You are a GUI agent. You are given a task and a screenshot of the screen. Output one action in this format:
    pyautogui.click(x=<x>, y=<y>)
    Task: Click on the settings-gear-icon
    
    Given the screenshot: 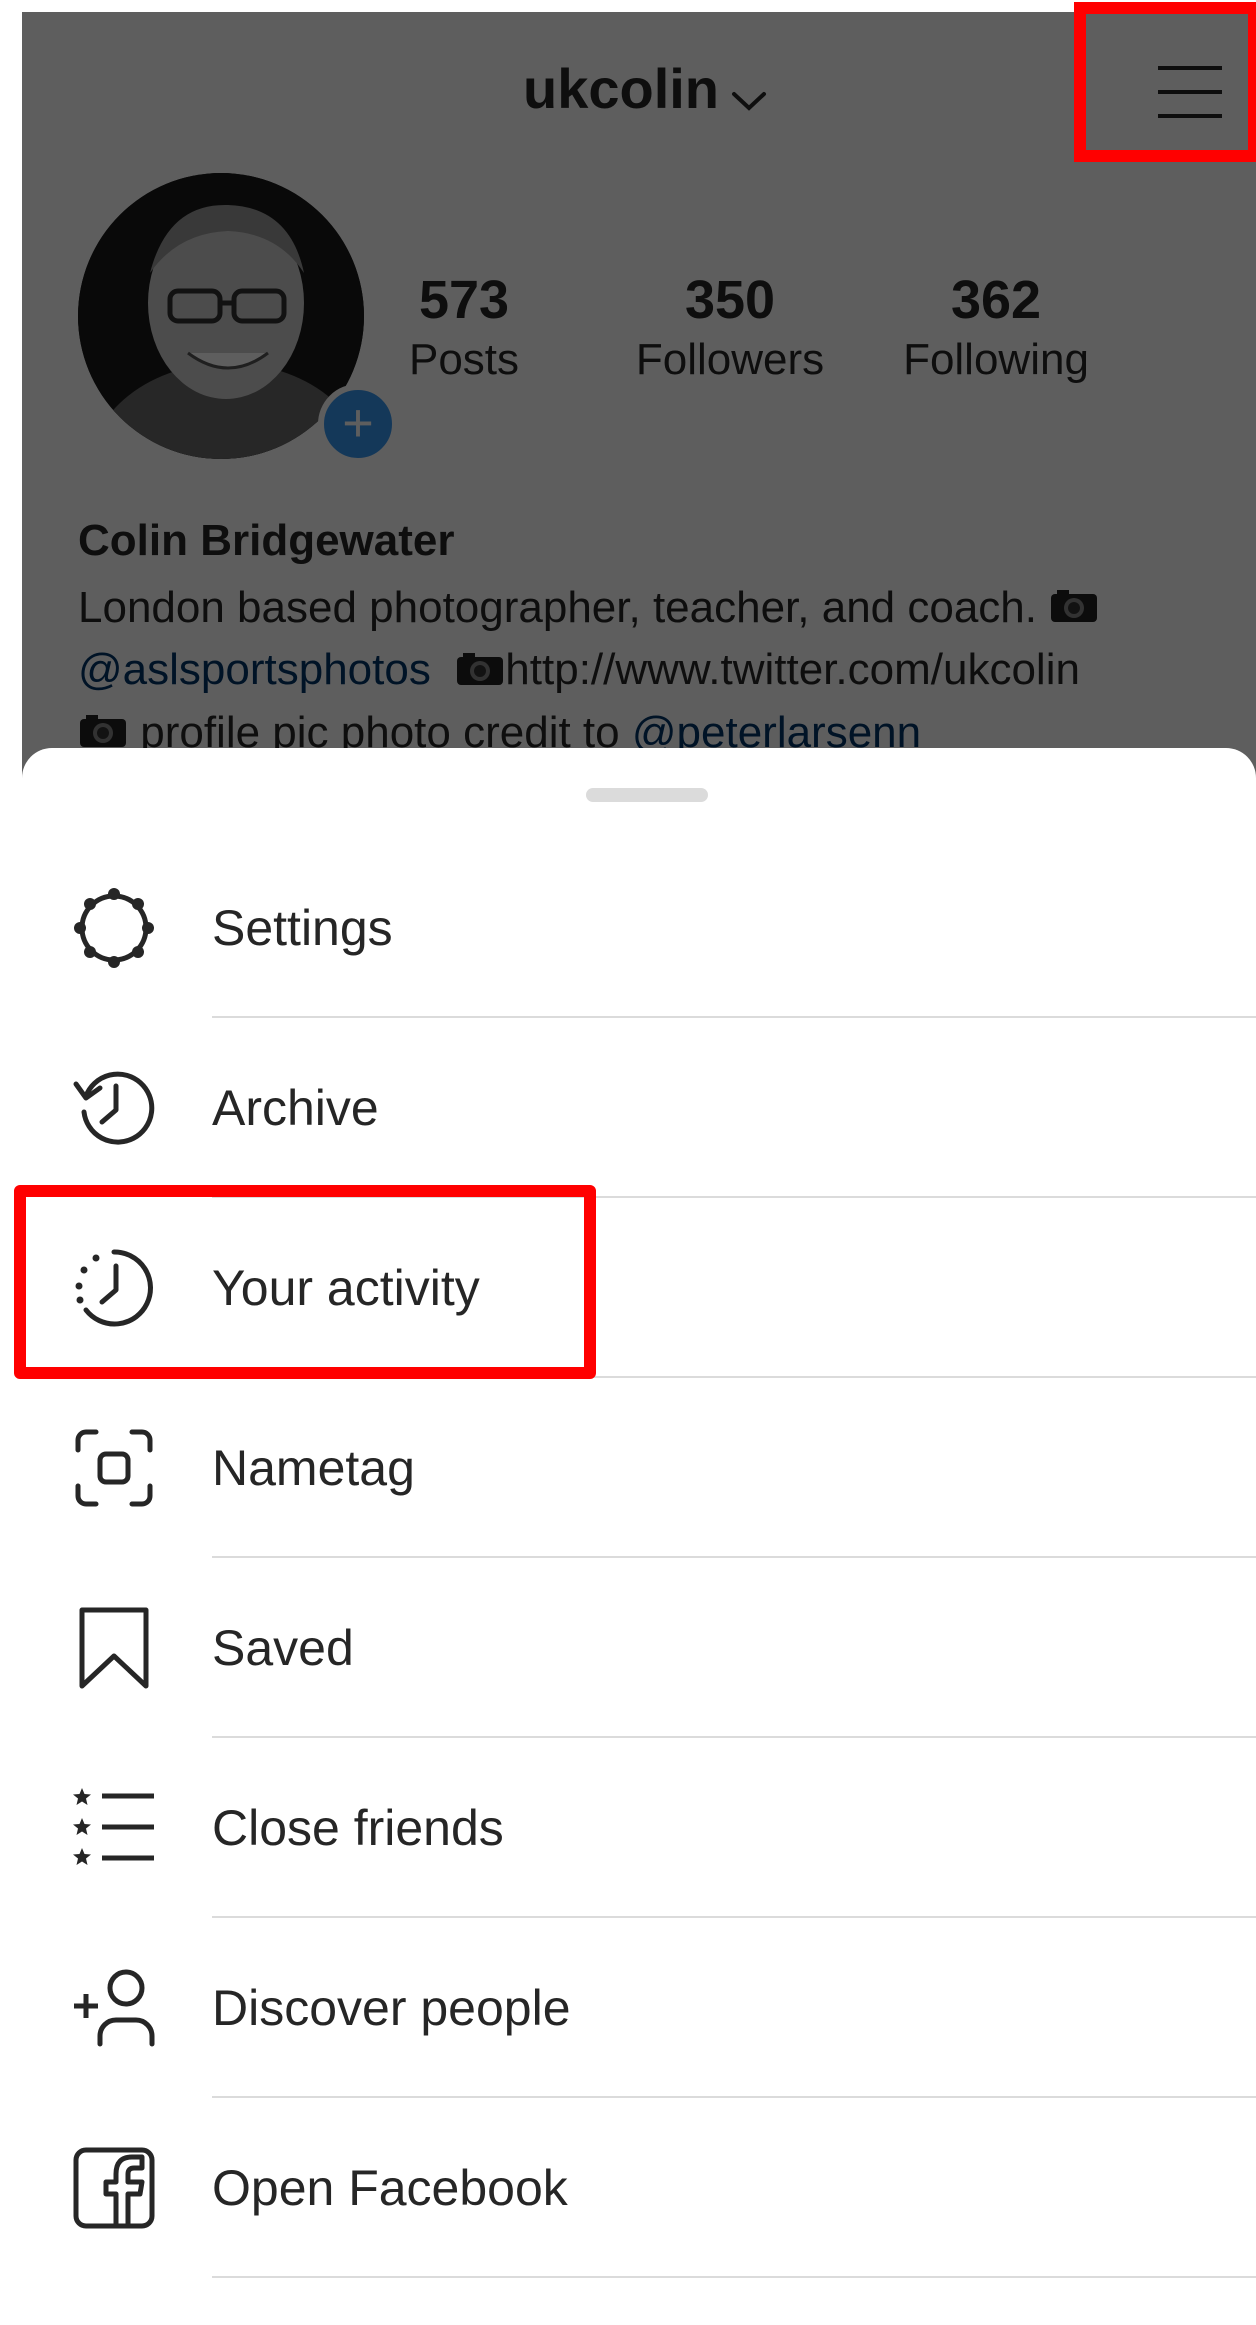 What is the action you would take?
    pyautogui.click(x=114, y=928)
    